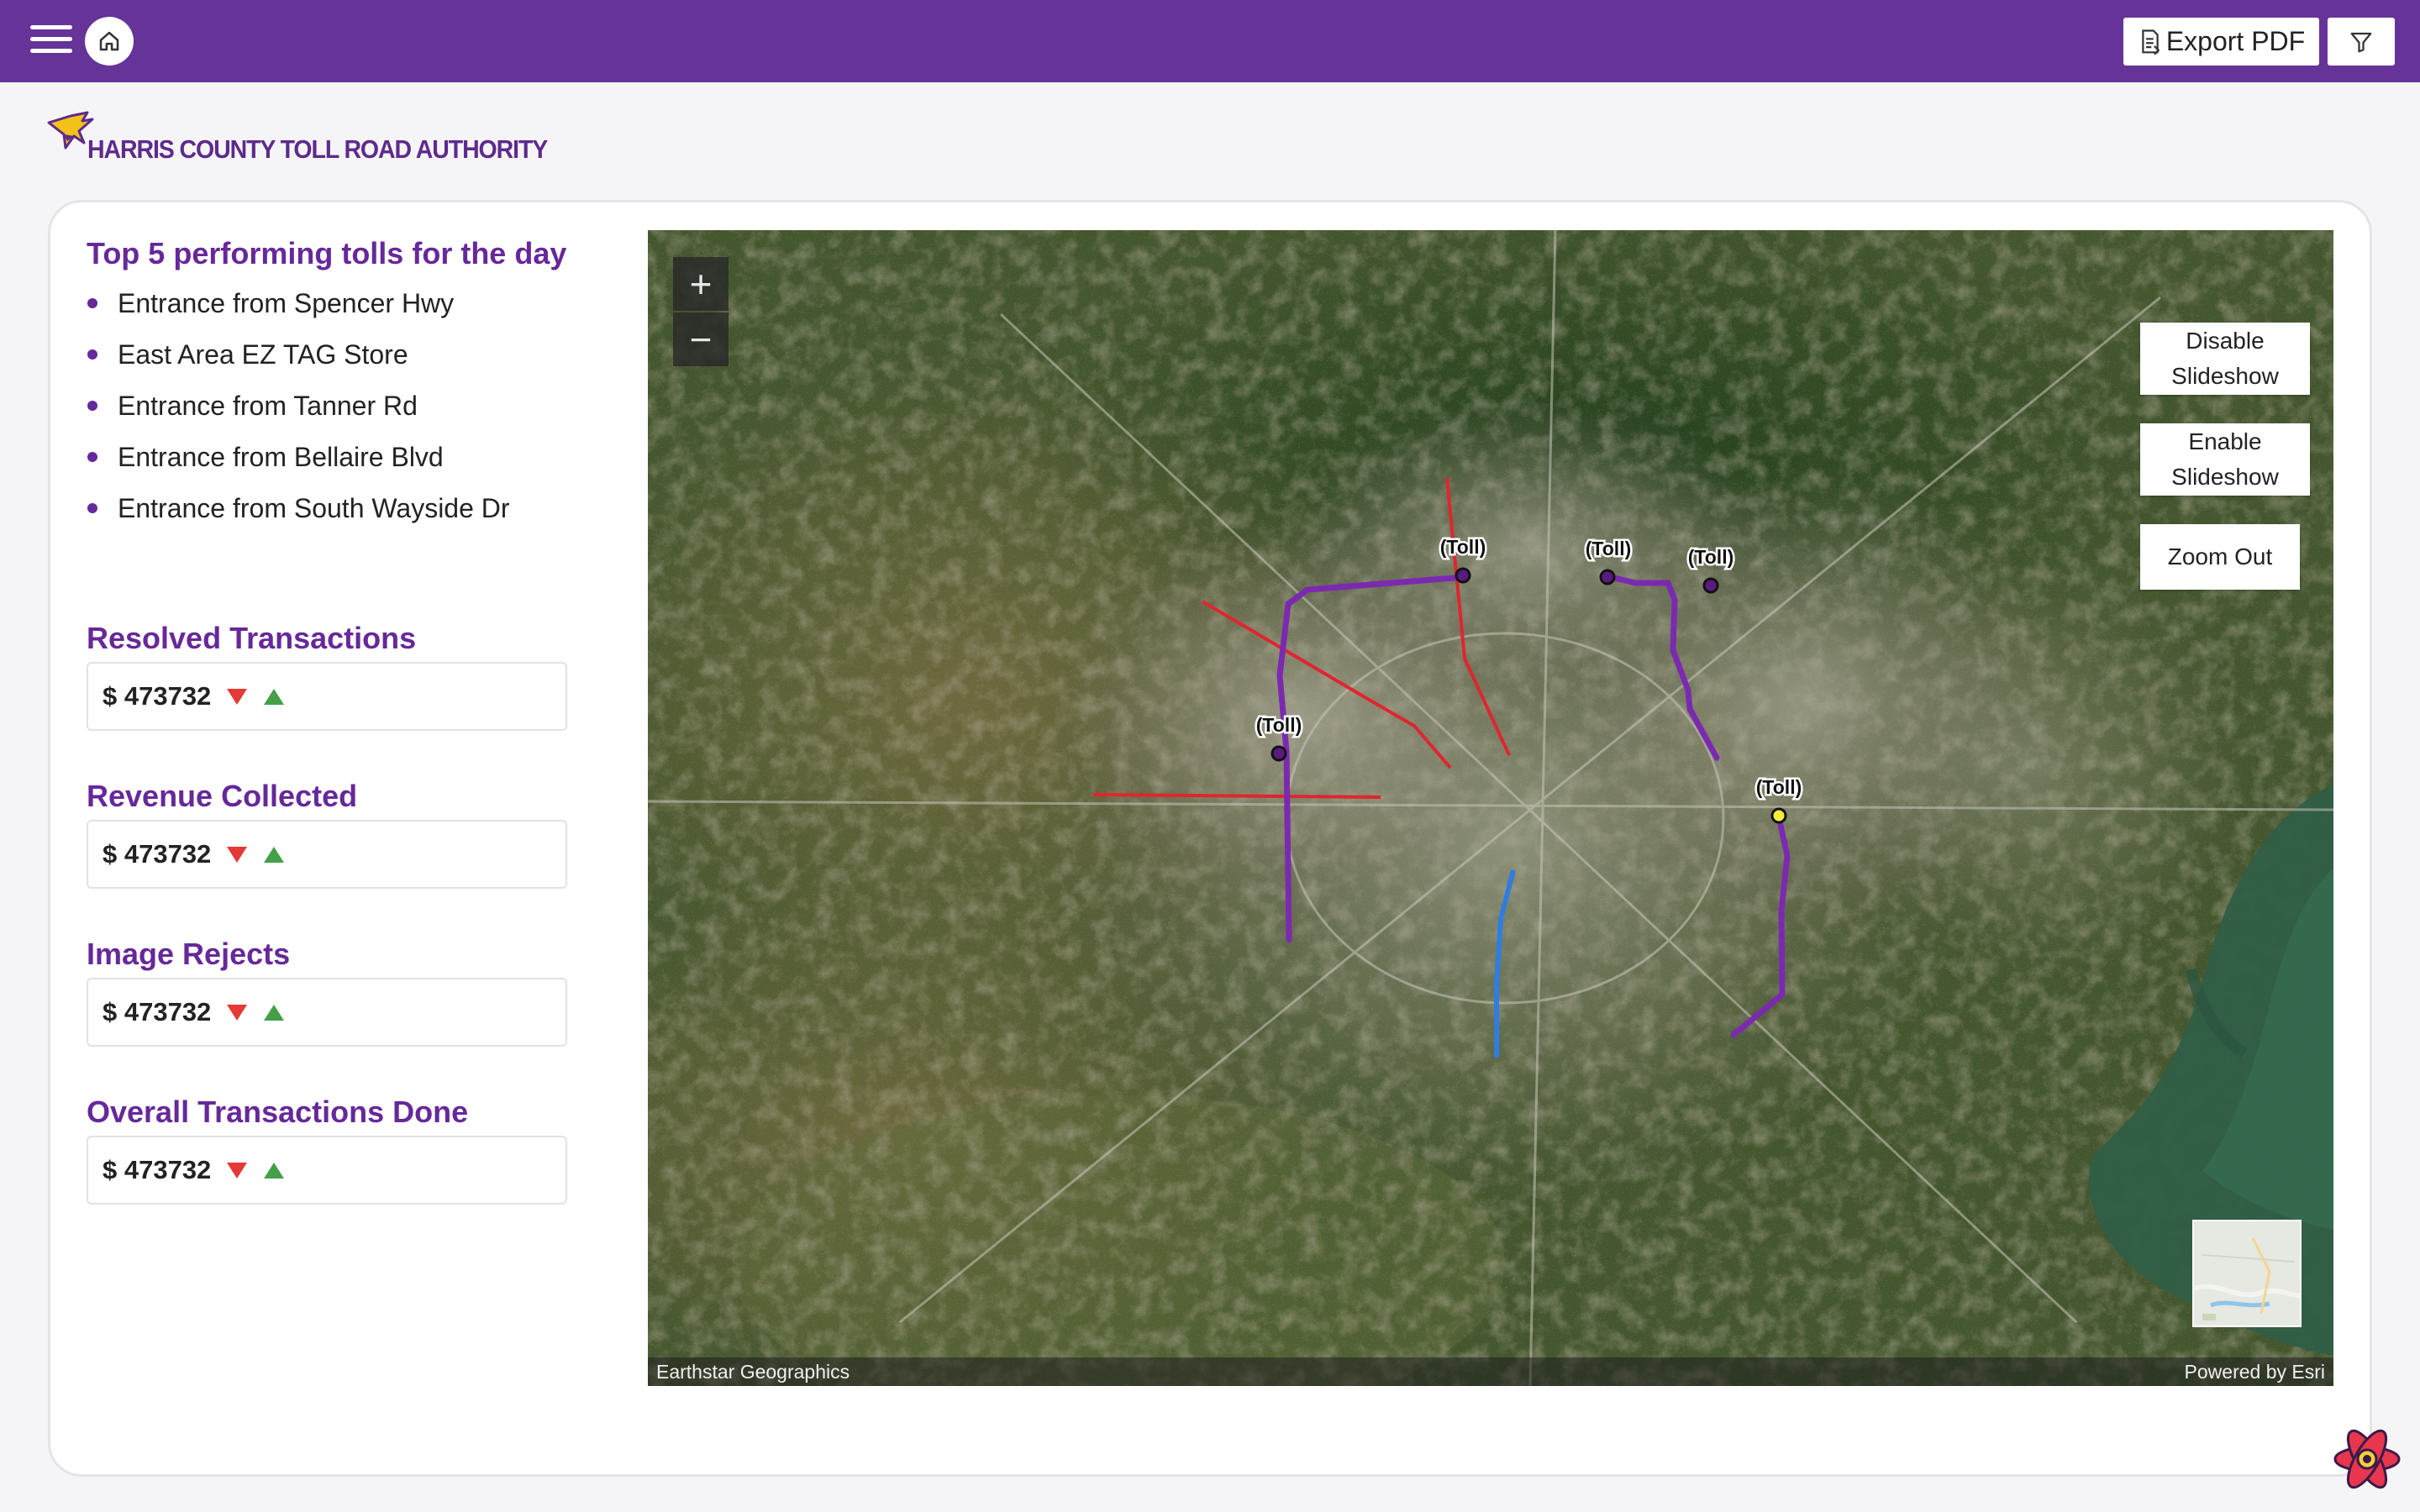 The image size is (2420, 1512). What do you see at coordinates (2151, 42) in the screenshot?
I see `document-export-icon` at bounding box center [2151, 42].